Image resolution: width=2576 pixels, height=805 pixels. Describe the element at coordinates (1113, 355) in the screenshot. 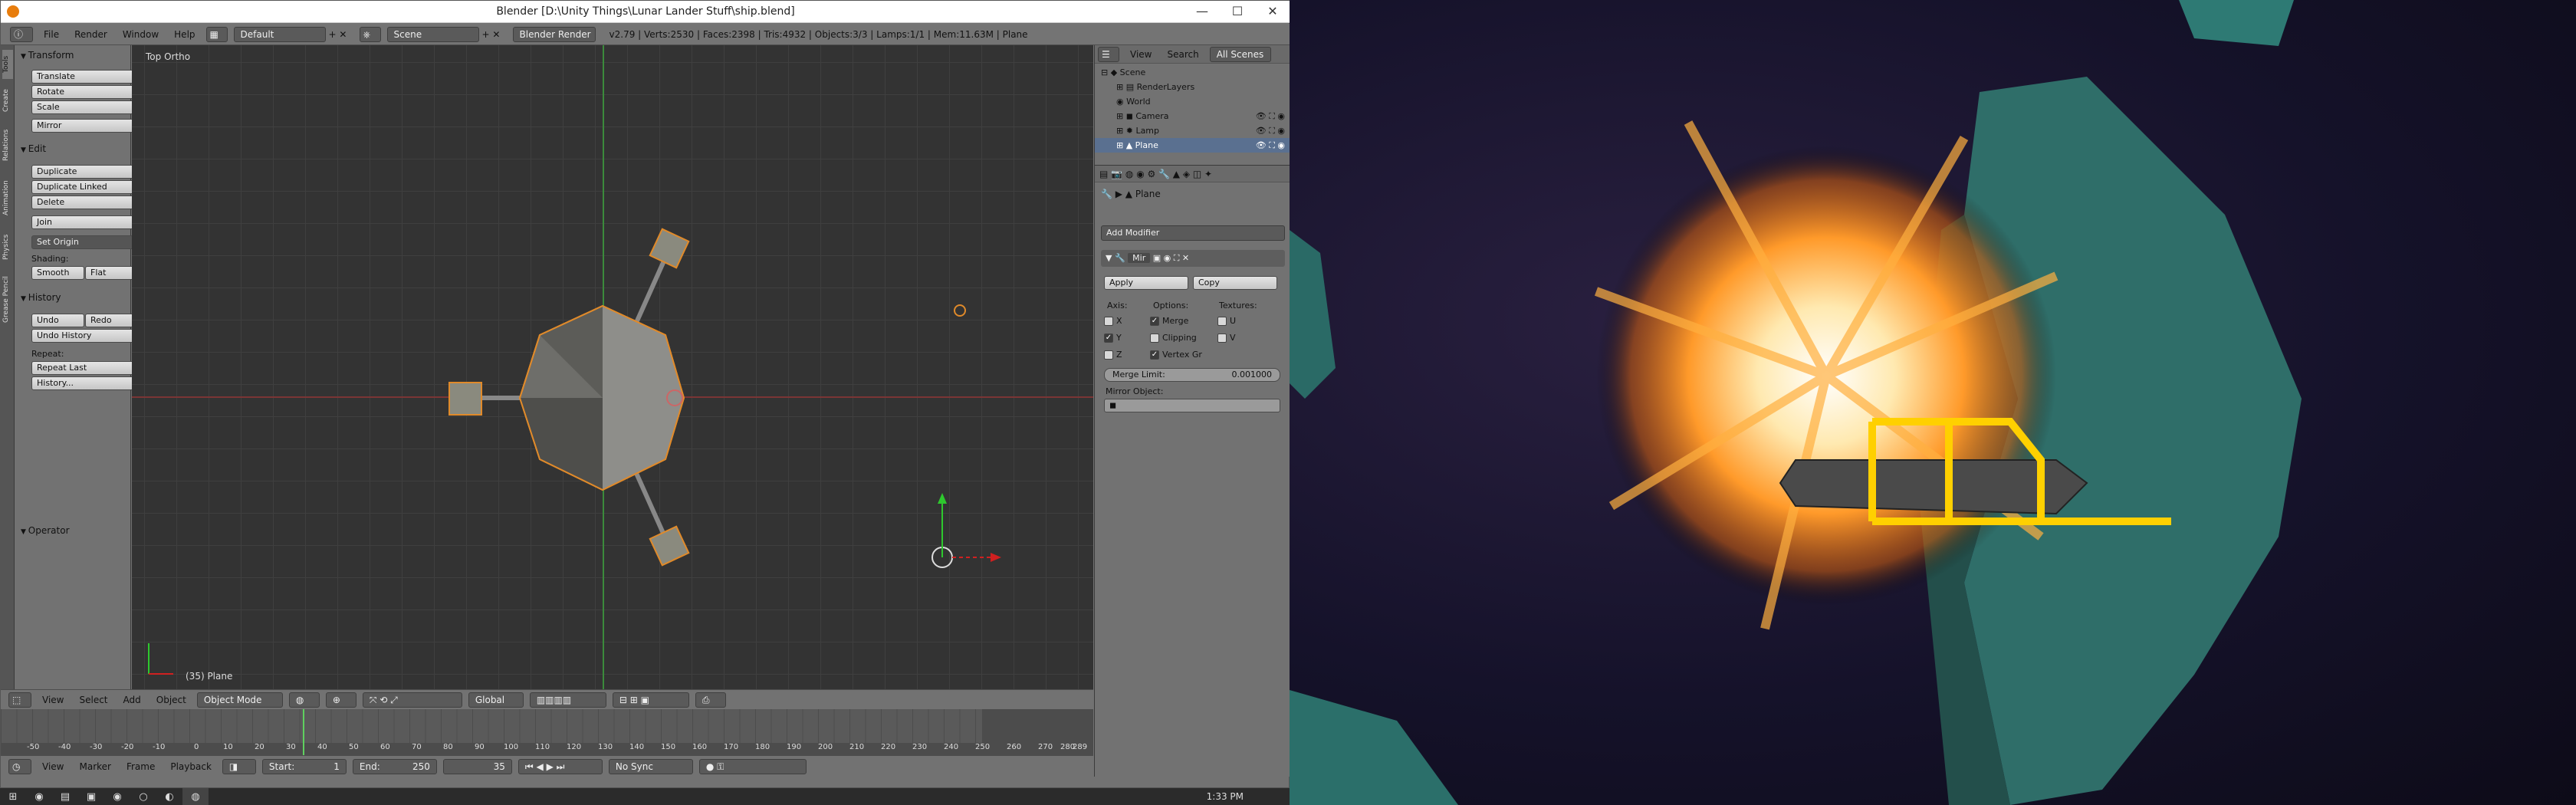

I see `axis-z-checkbox: Z` at that location.